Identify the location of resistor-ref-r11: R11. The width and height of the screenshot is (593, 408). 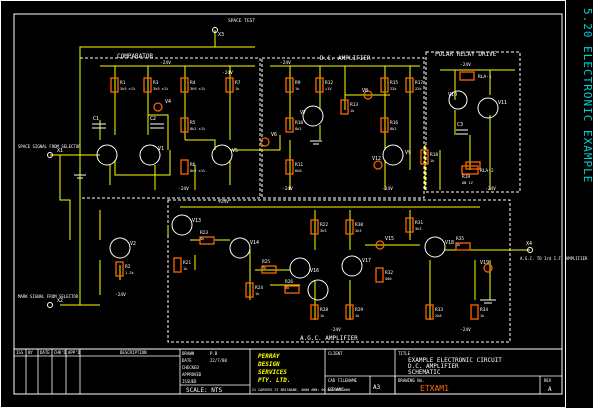
(299, 165).